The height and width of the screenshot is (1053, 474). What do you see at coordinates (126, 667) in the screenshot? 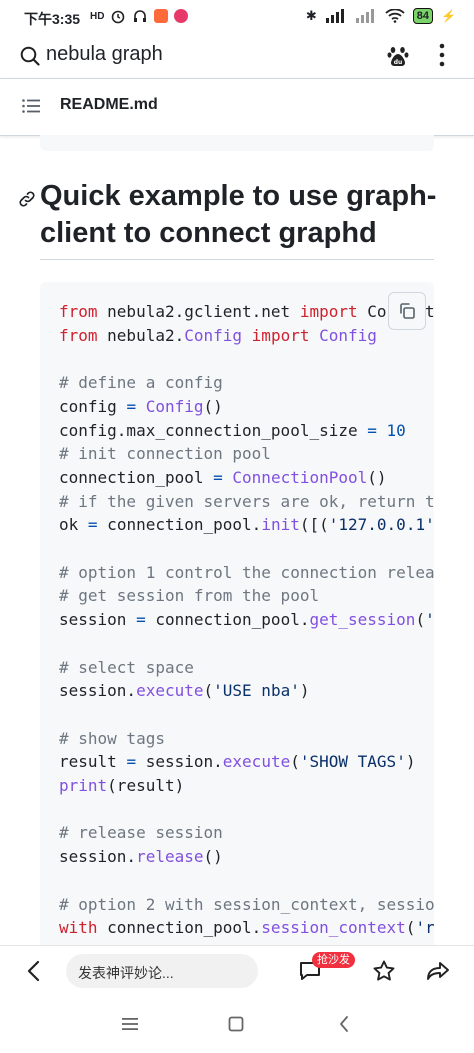
I see `code-line: # select space` at bounding box center [126, 667].